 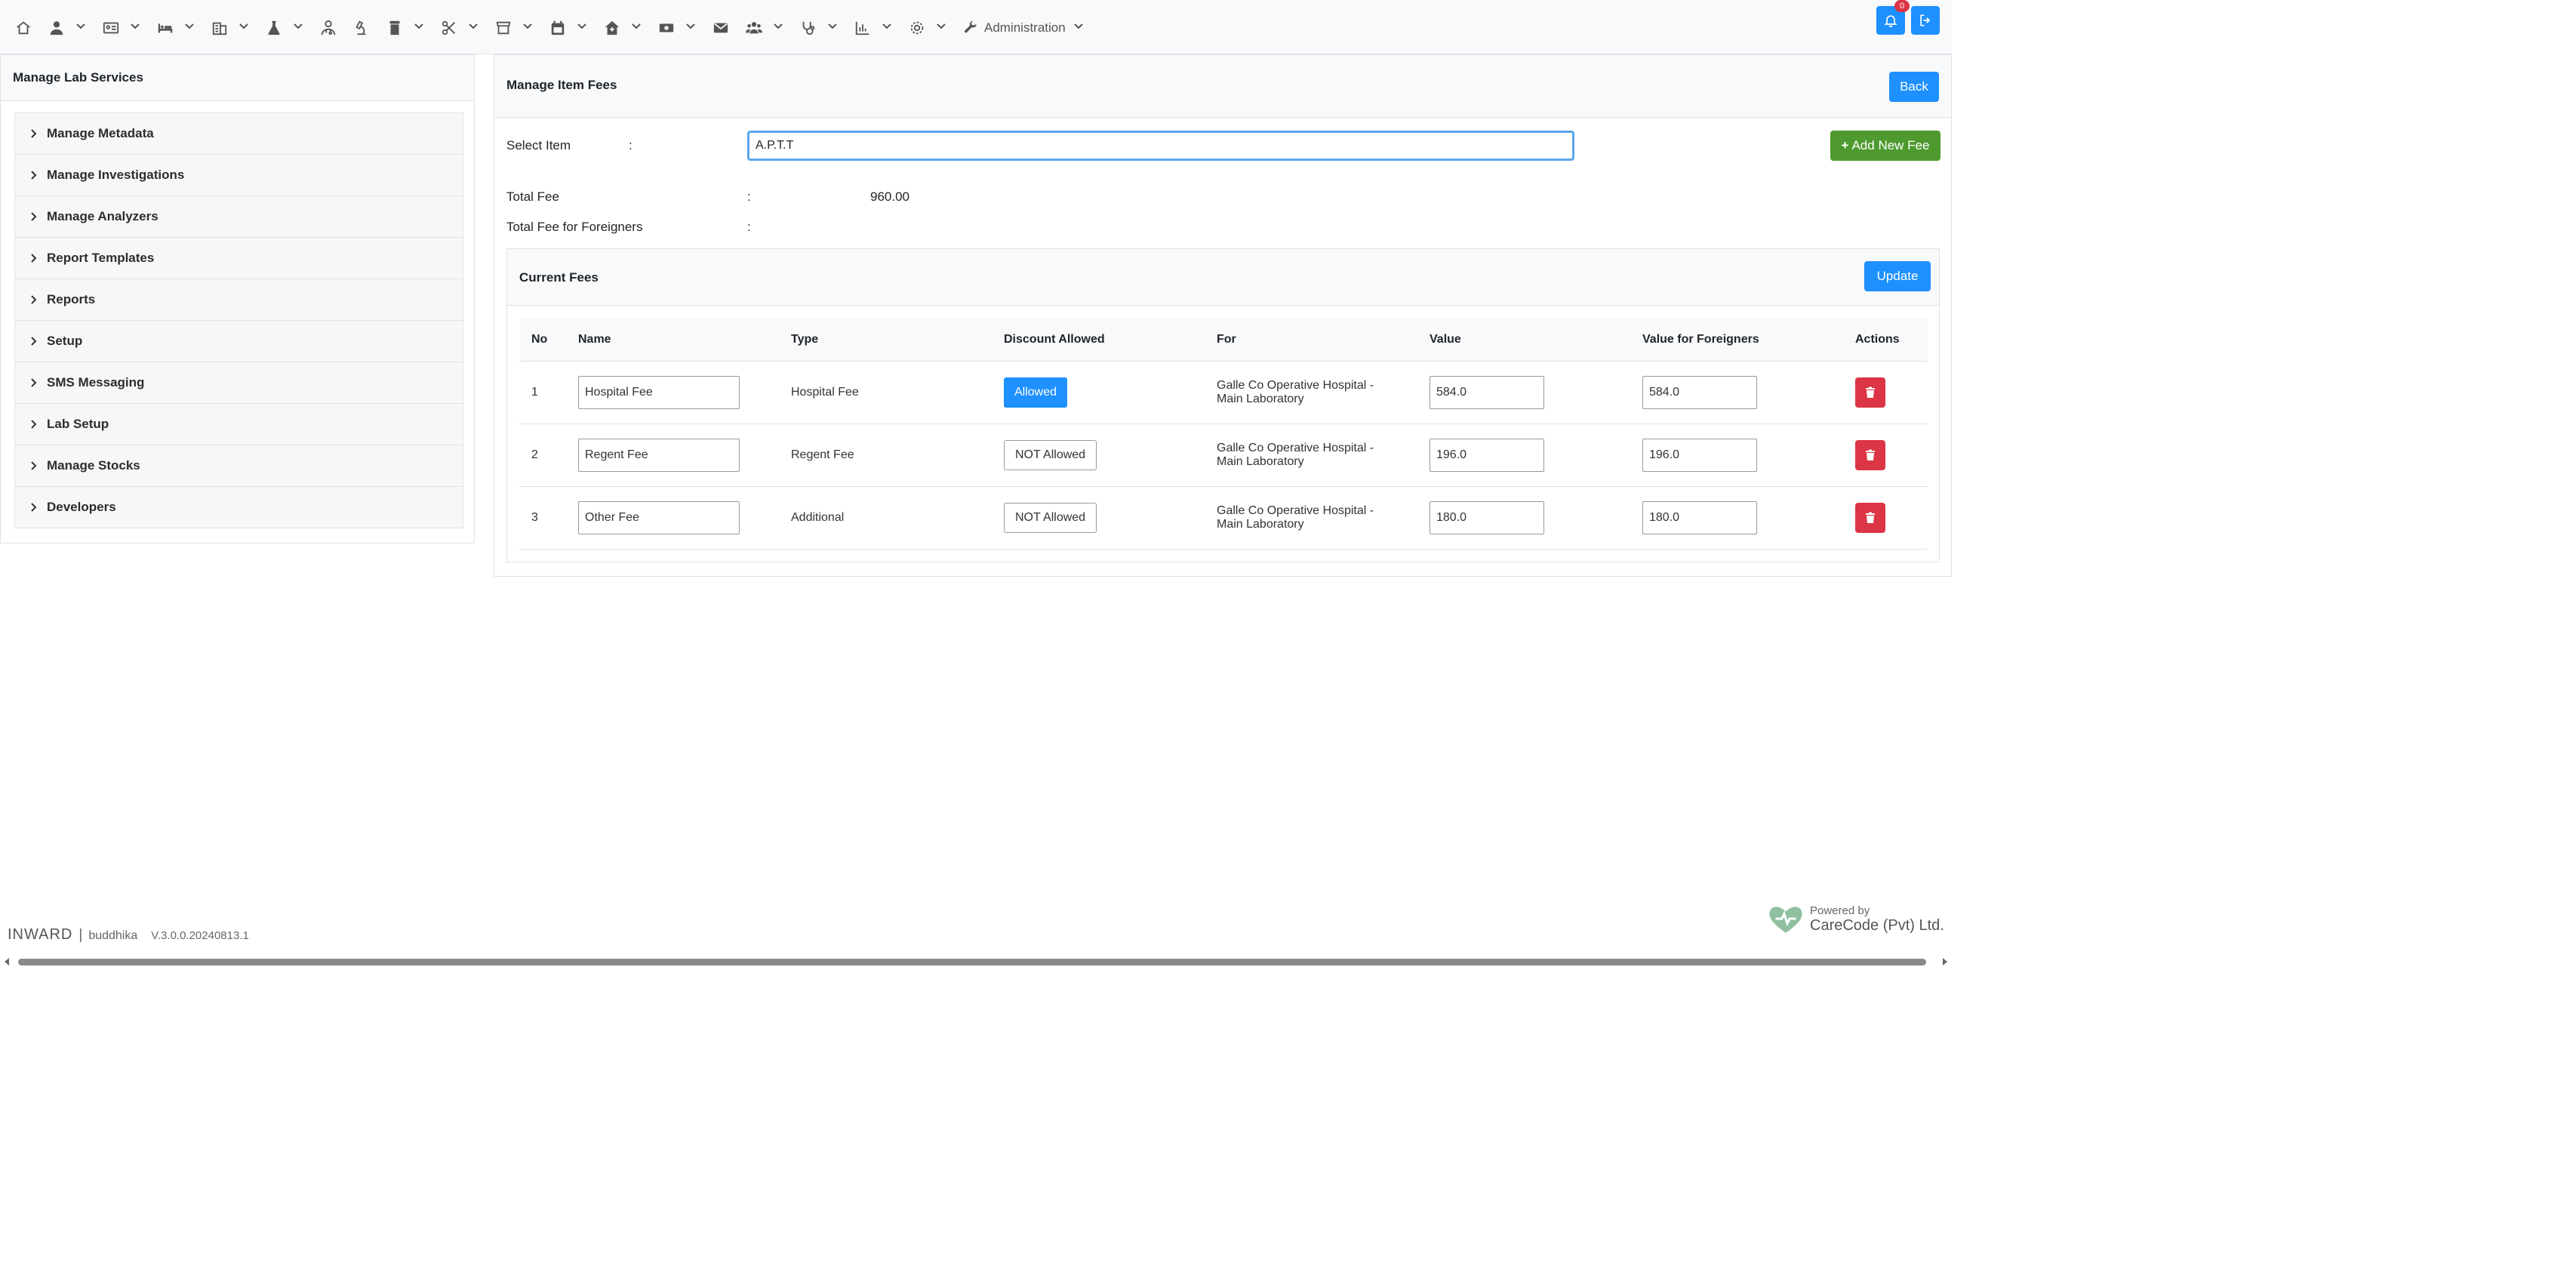 What do you see at coordinates (239, 466) in the screenshot?
I see `sidebar-item-manage-stocks: Manage Stocks` at bounding box center [239, 466].